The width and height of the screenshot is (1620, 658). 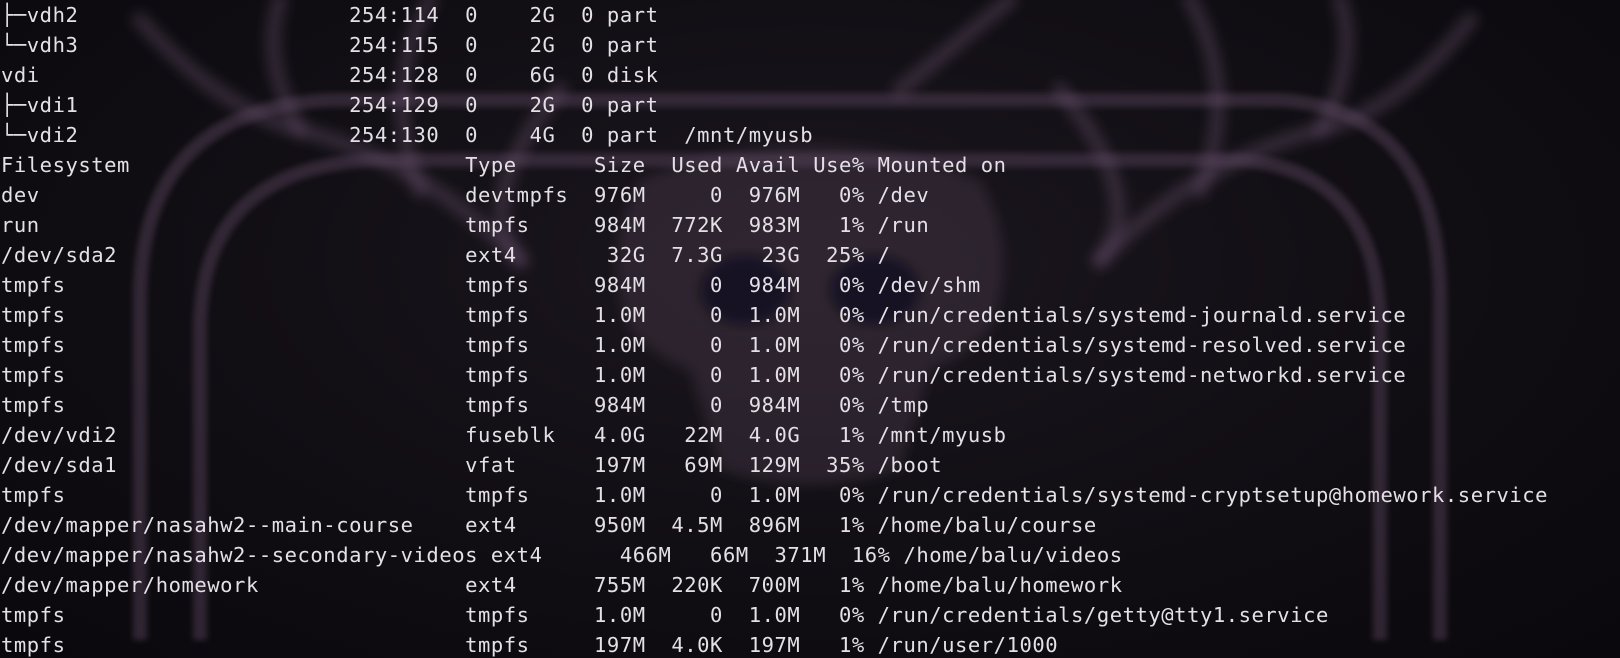 What do you see at coordinates (465, 405) in the screenshot?
I see `df-row: tmpfs tmpfs 984M 0 984M 0% /tmp` at bounding box center [465, 405].